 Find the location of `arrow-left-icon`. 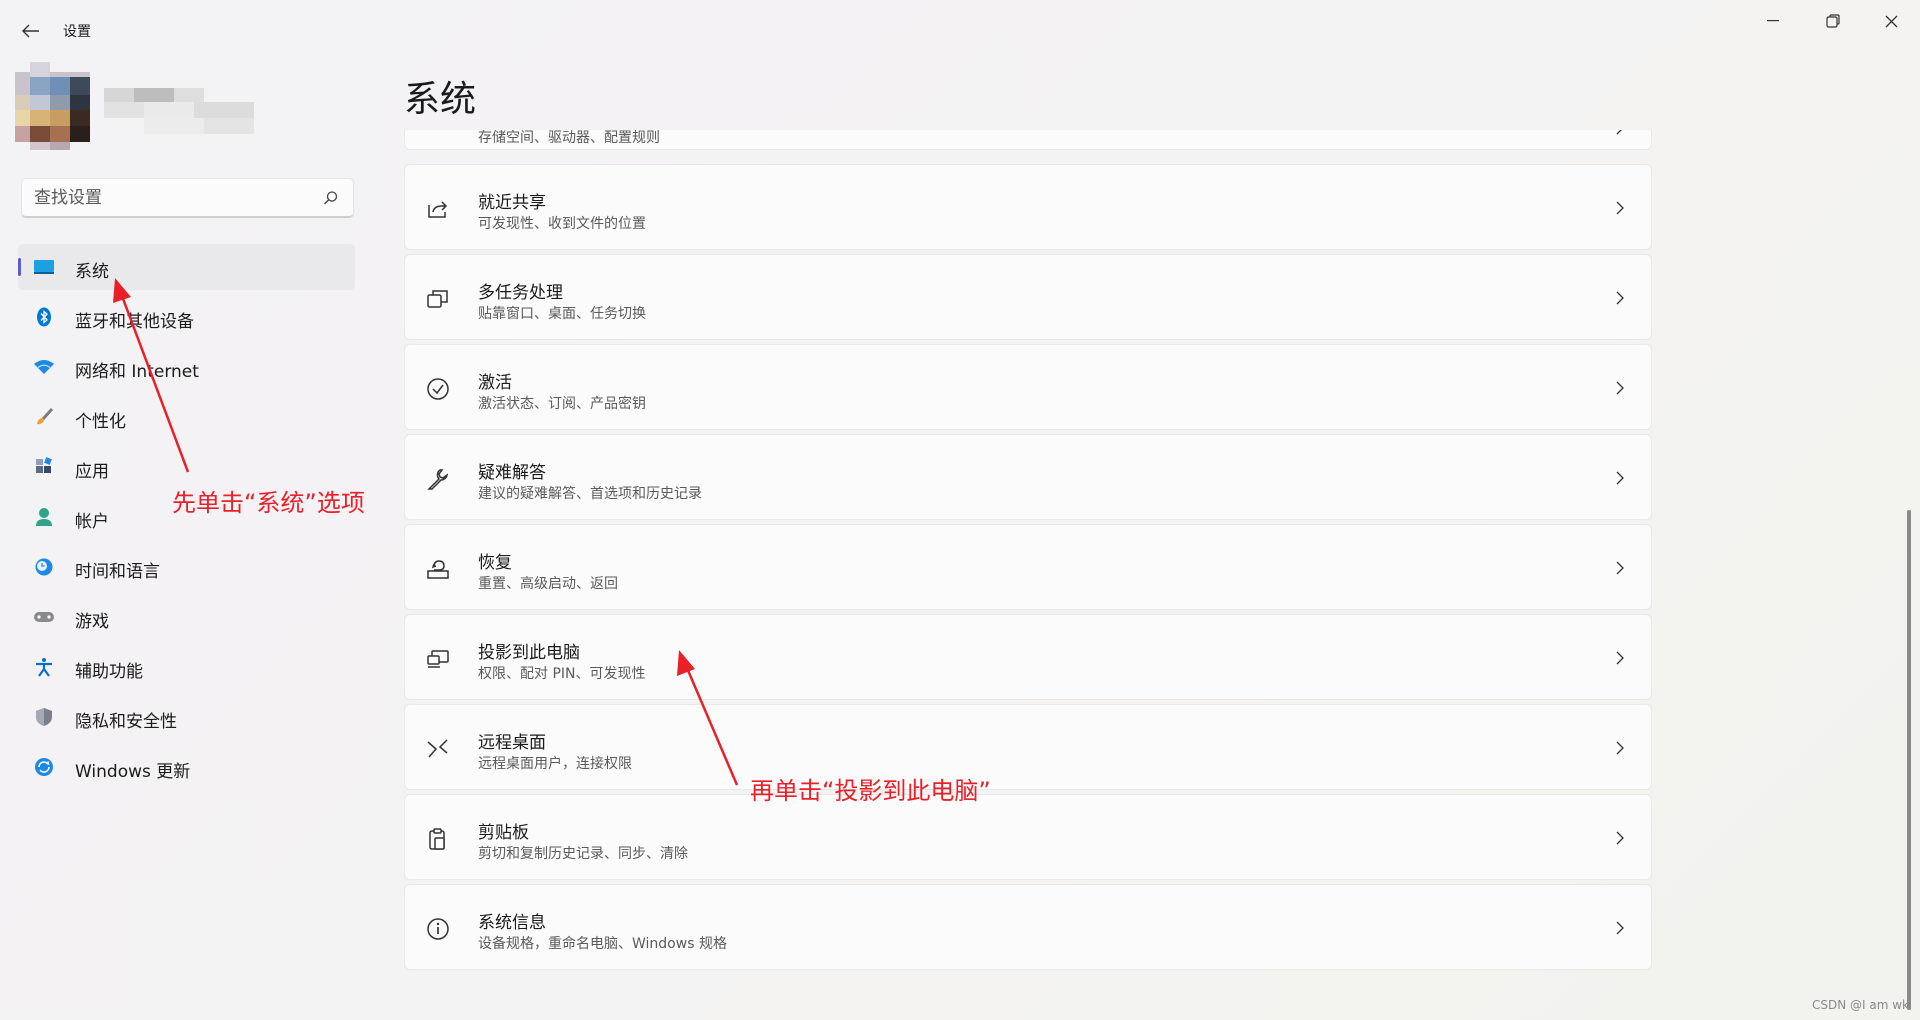

arrow-left-icon is located at coordinates (30, 31).